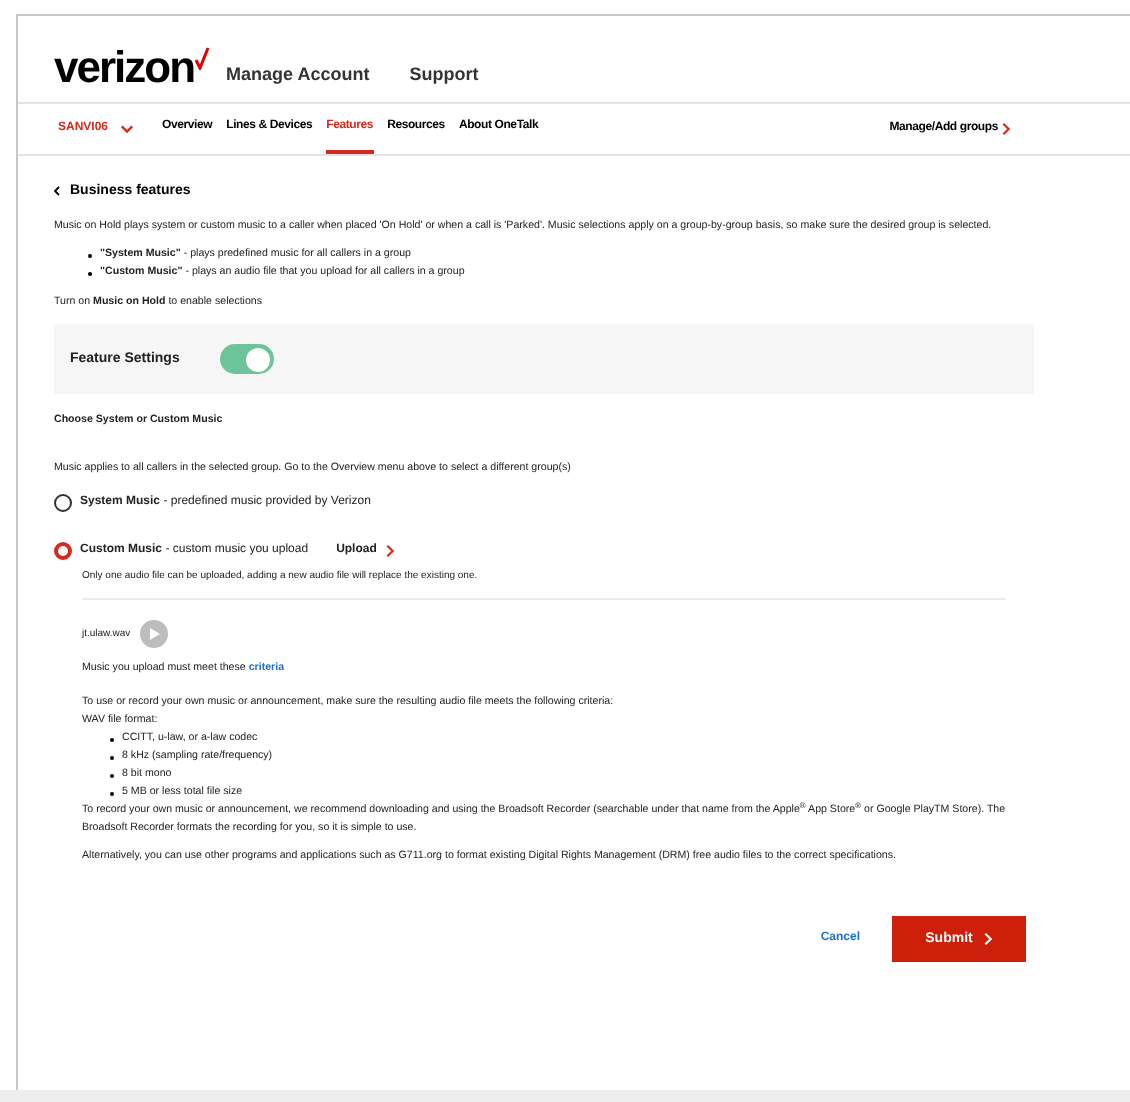 The height and width of the screenshot is (1102, 1130). What do you see at coordinates (127, 129) in the screenshot?
I see `caret-icon` at bounding box center [127, 129].